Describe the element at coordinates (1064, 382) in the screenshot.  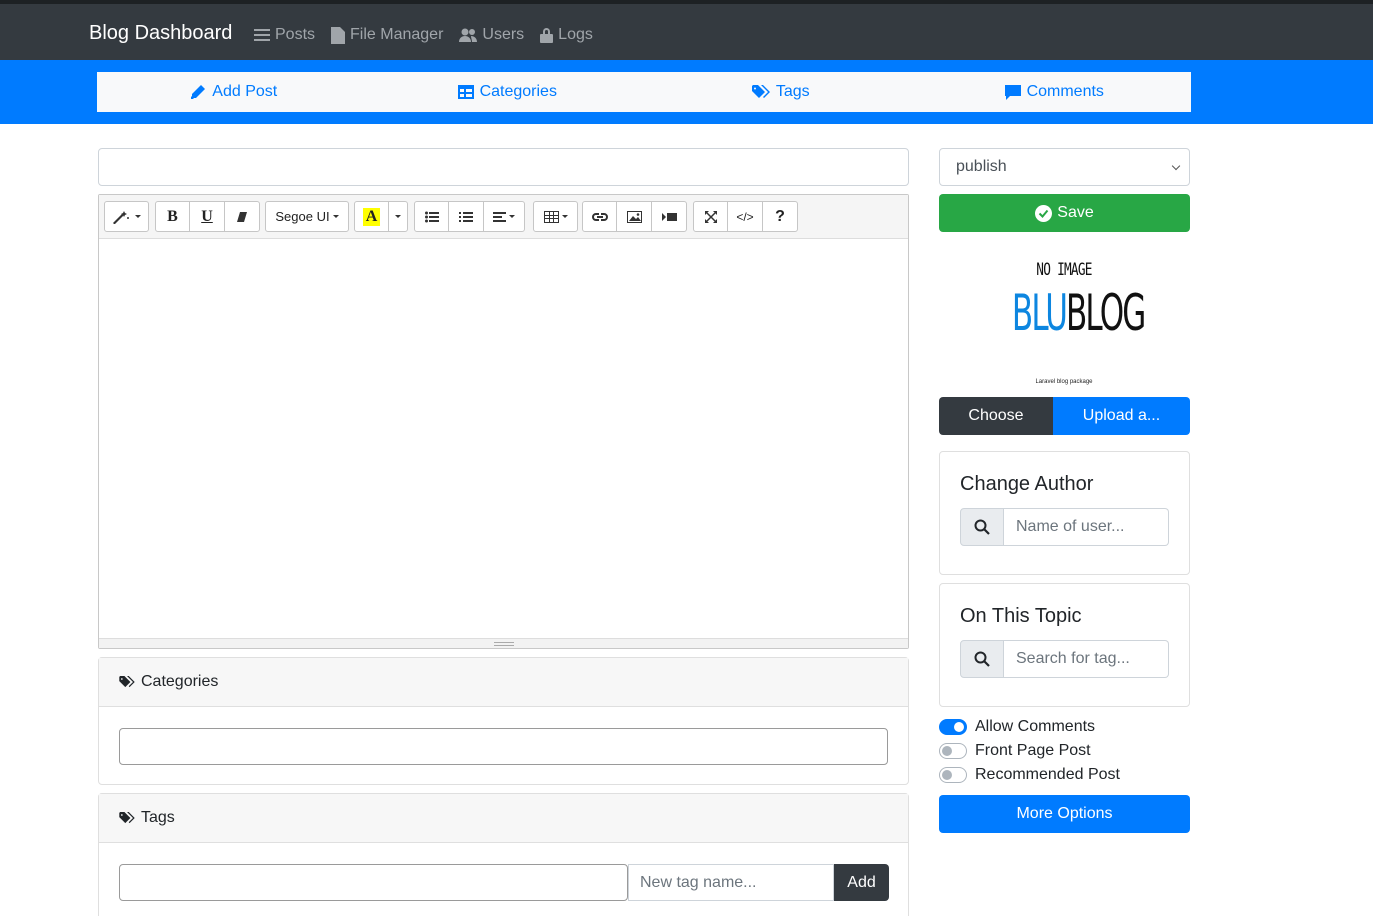
I see `logo-tagline: Laravel blog package` at that location.